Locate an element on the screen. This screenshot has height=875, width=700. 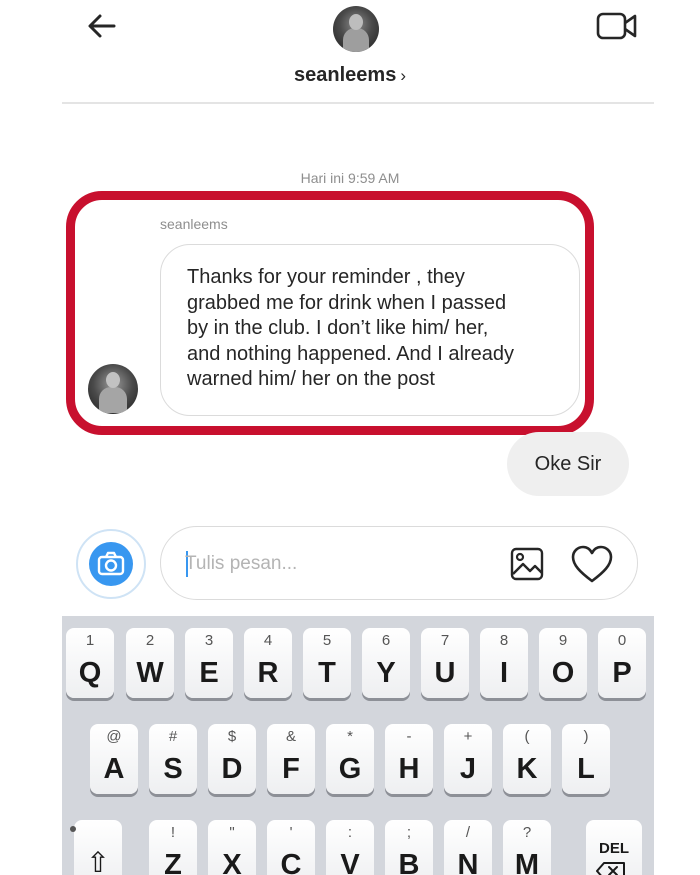
key-secondary: ' is located at coordinates (291, 832).